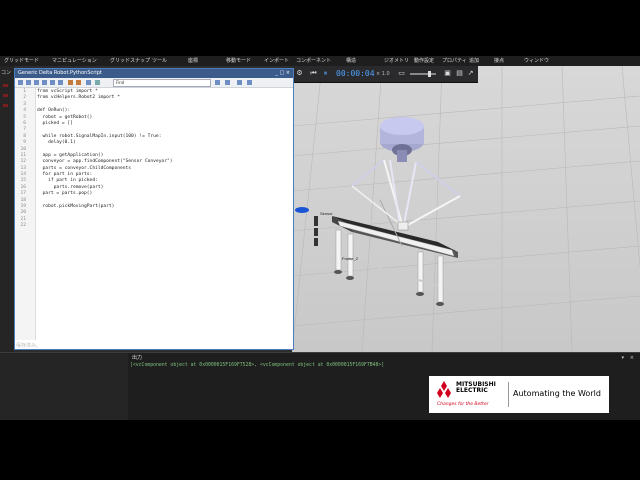  Describe the element at coordinates (88, 82) in the screenshot. I see `compile-icon` at that location.